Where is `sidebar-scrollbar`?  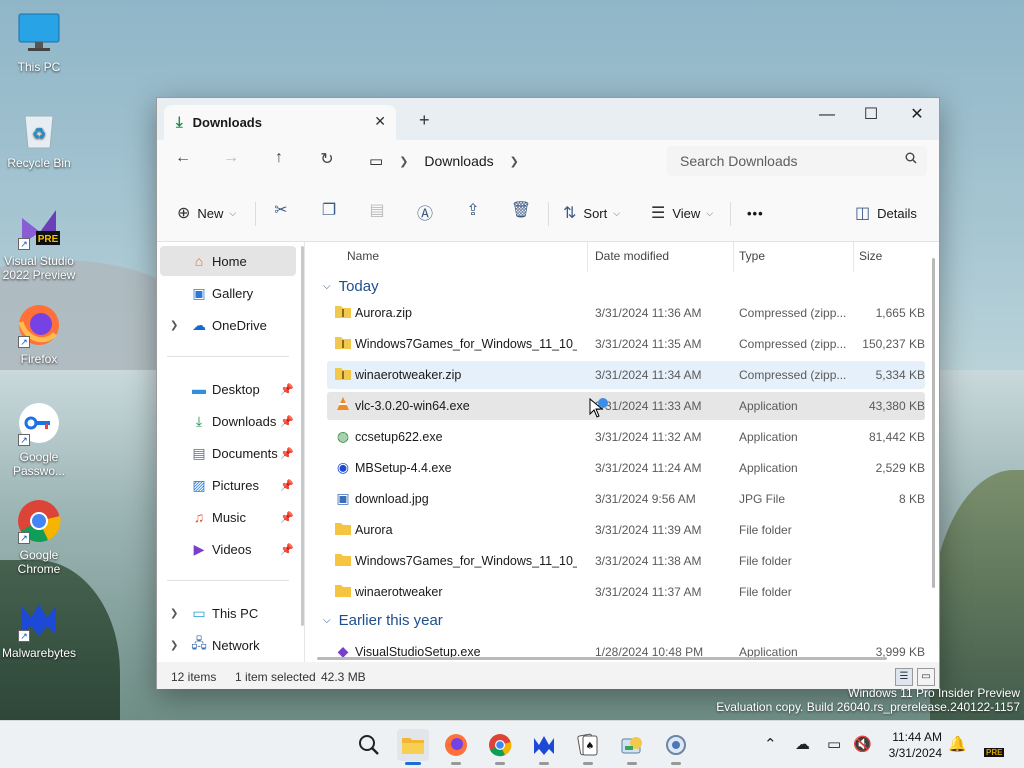
sidebar-scrollbar is located at coordinates (302, 436).